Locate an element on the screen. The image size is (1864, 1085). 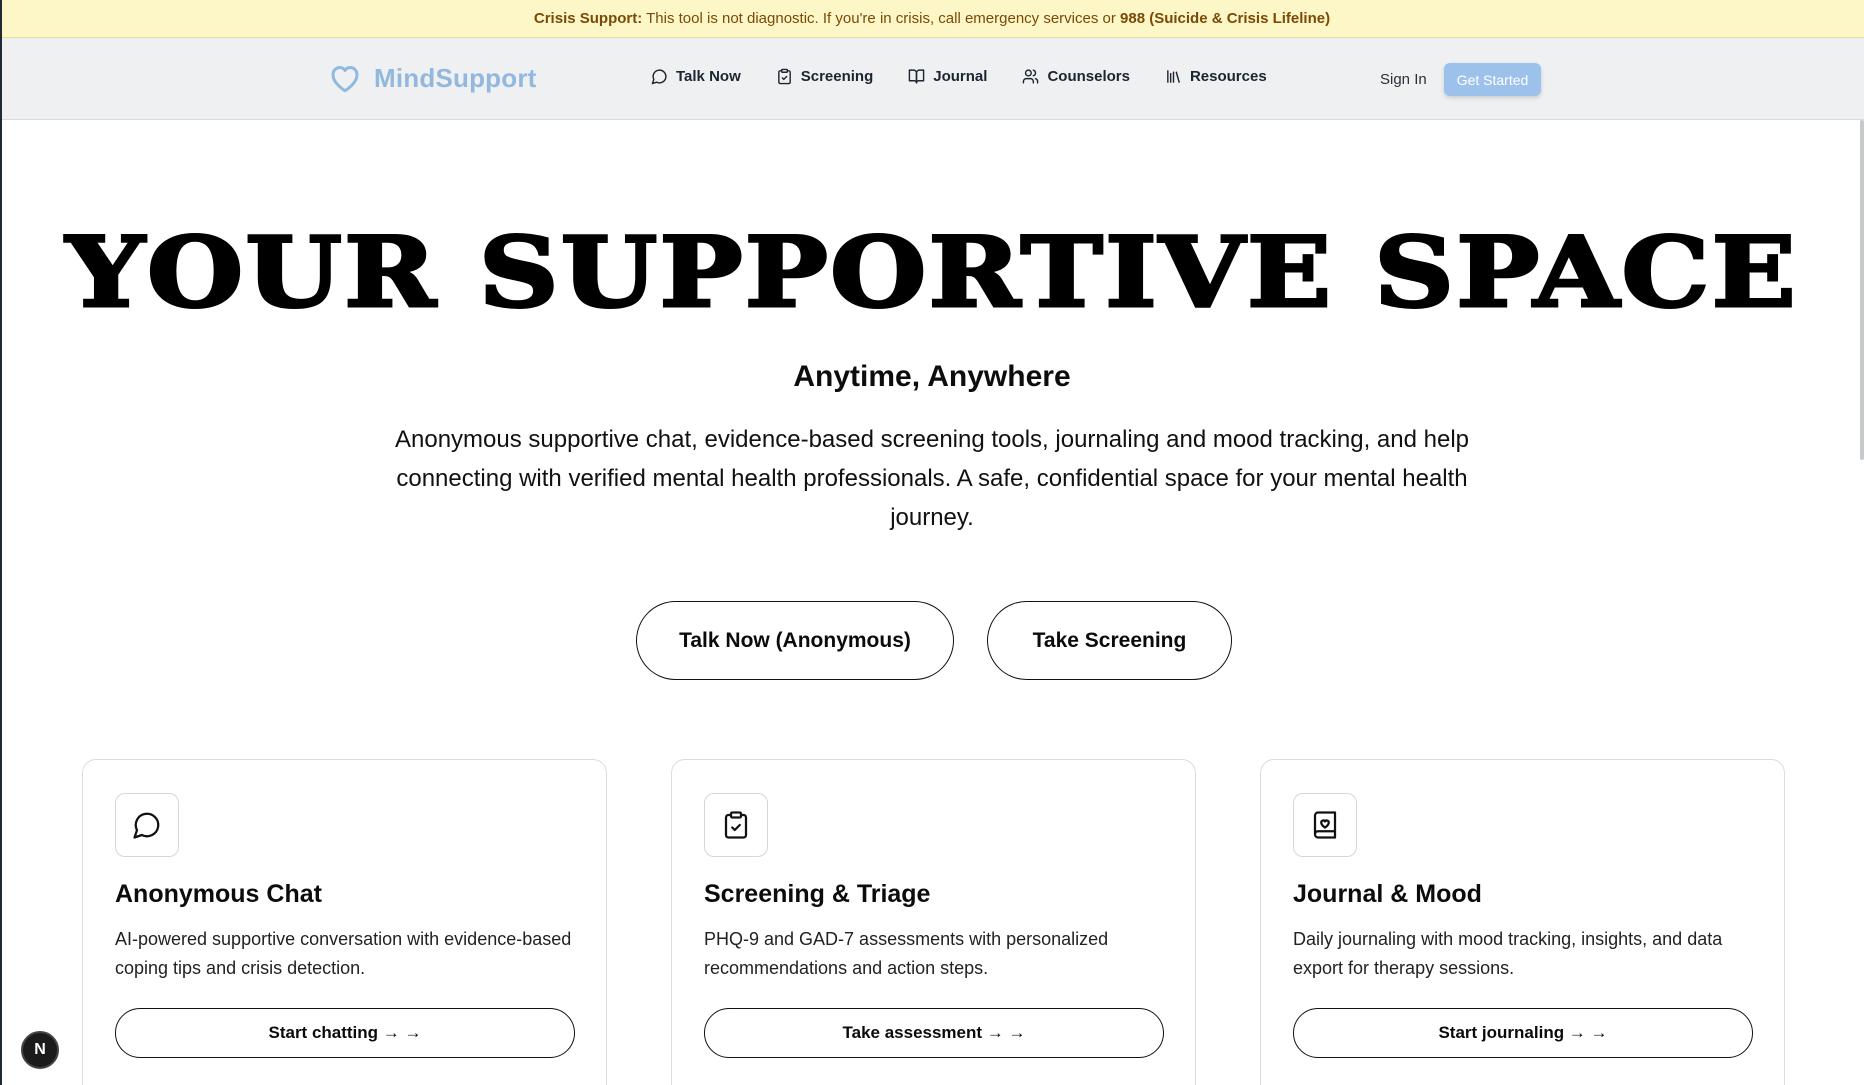
crisis-hotline: 988 (Suicide & Crisis Lifeline) is located at coordinates (1225, 18).